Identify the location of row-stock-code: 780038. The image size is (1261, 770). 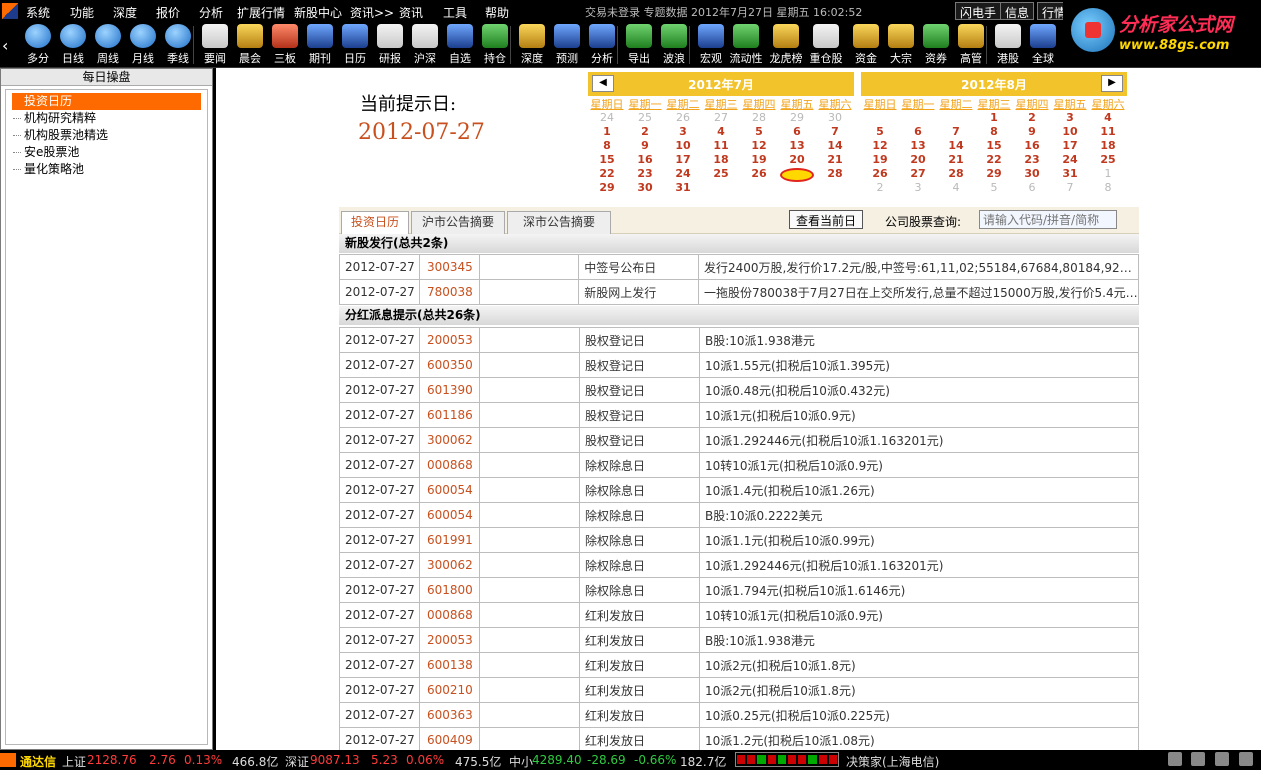
(449, 292).